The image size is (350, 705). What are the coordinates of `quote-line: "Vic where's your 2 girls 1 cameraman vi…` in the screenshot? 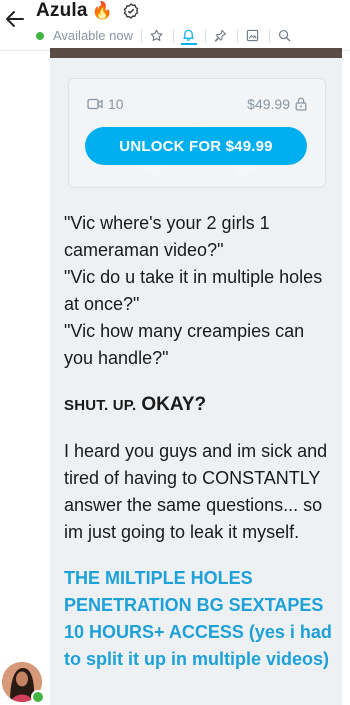 It's located at (167, 236).